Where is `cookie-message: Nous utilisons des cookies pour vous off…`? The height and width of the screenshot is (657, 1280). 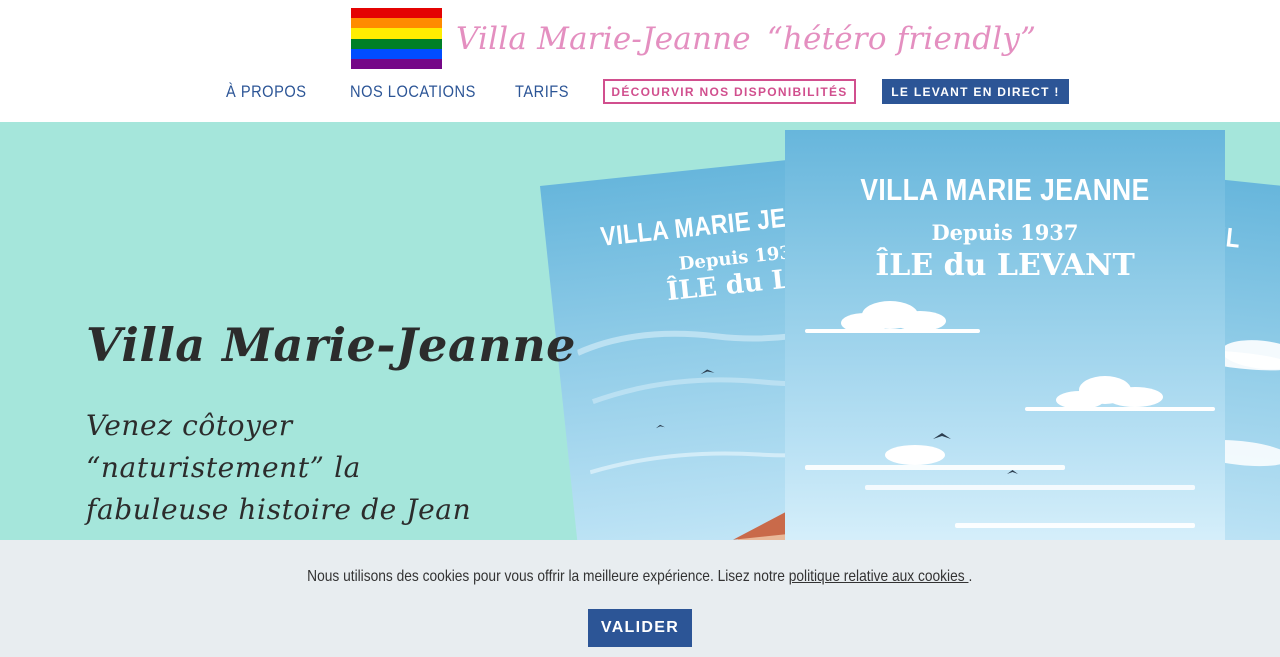
cookie-message: Nous utilisons des cookies pour vous off… is located at coordinates (640, 577).